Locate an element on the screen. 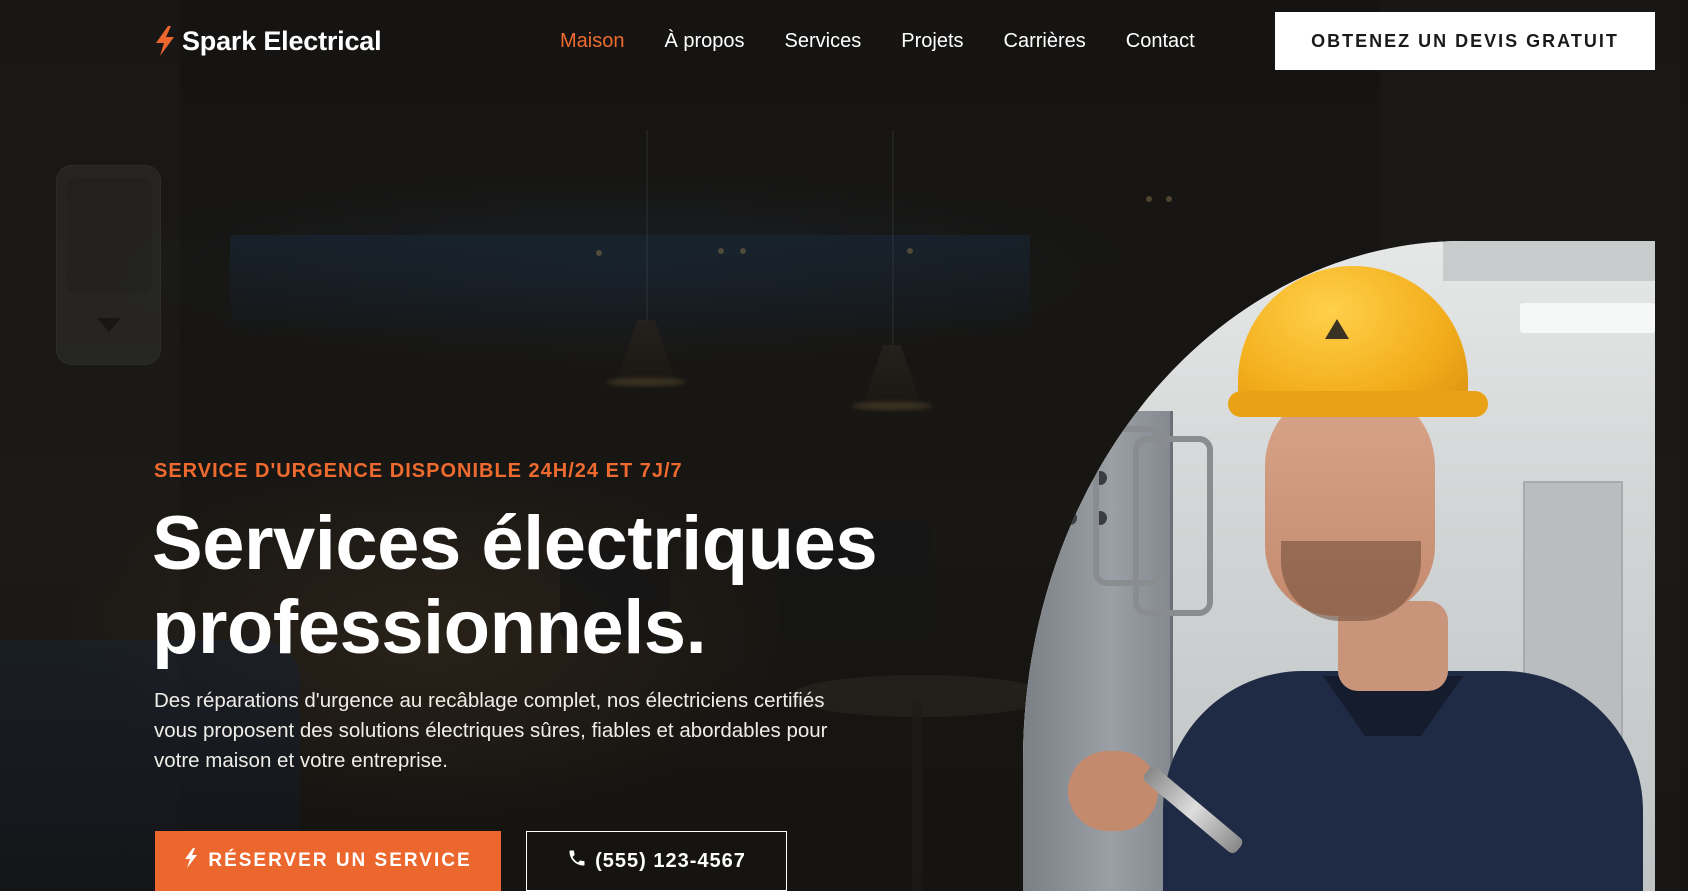 The width and height of the screenshot is (1688, 891). phone-number-label: (555) 123-4567 is located at coordinates (670, 860).